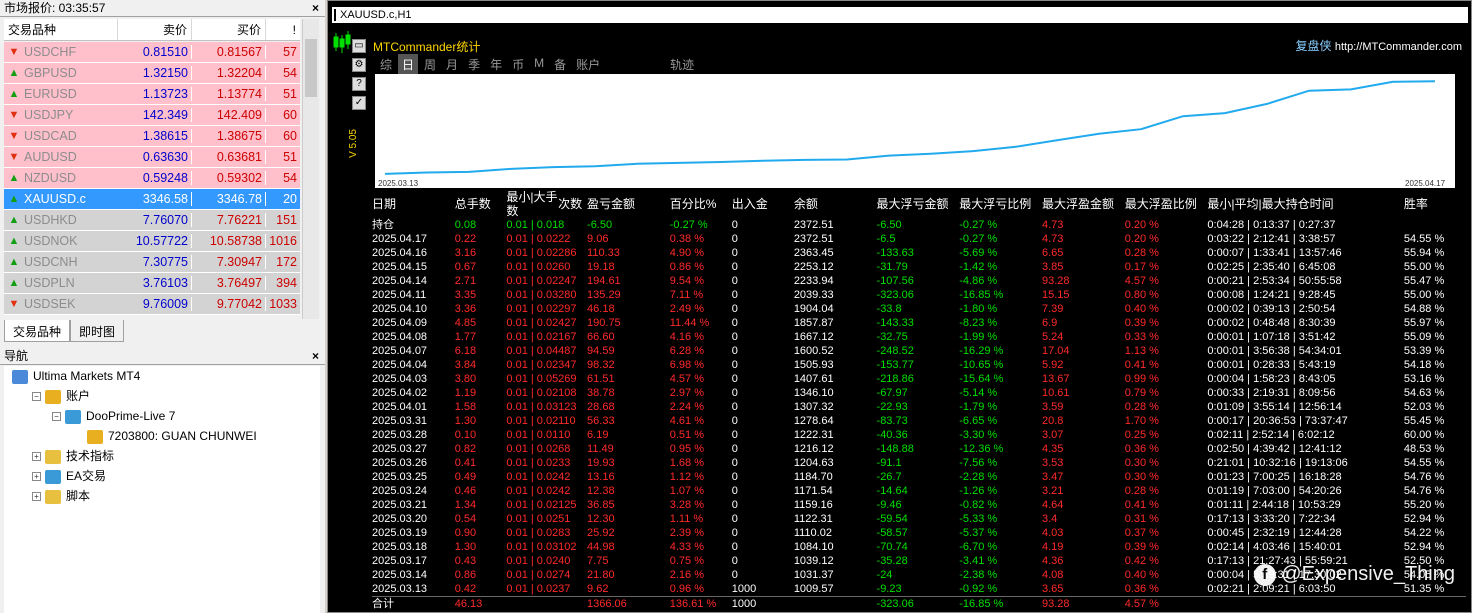  What do you see at coordinates (311, 68) in the screenshot?
I see `scroll-thumb` at bounding box center [311, 68].